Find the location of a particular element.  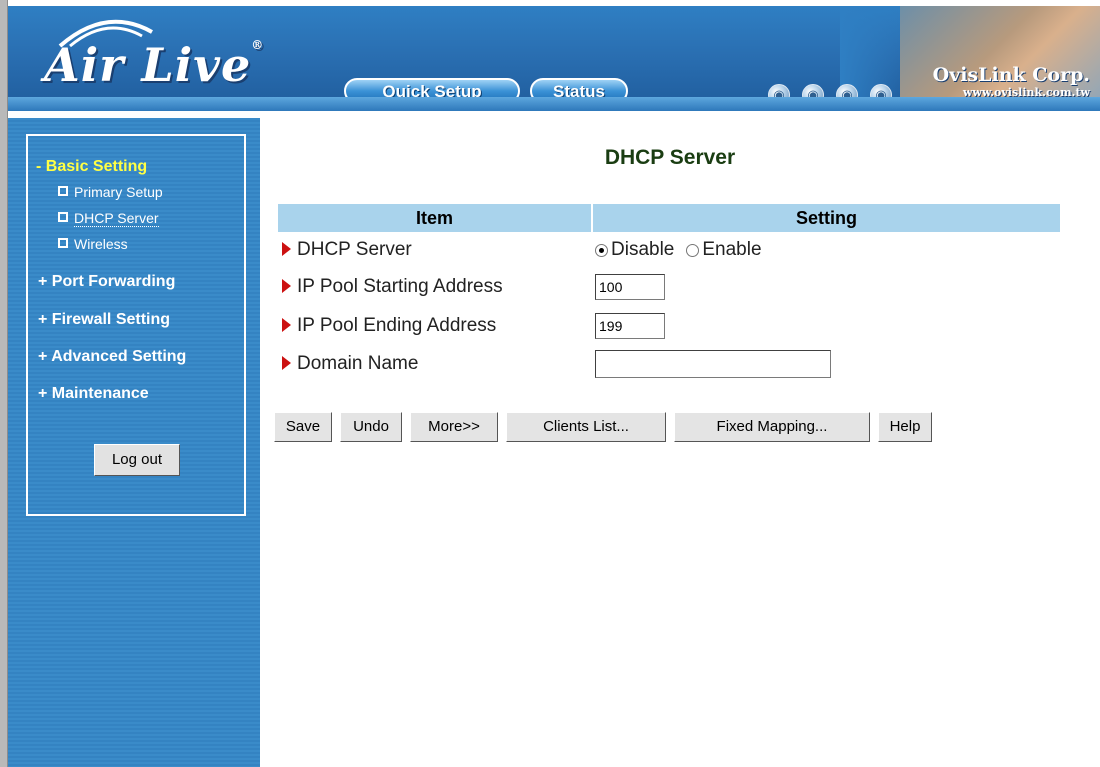

table-row-dhcp-server: DHCP Server Disable Enable is located at coordinates (669, 250).